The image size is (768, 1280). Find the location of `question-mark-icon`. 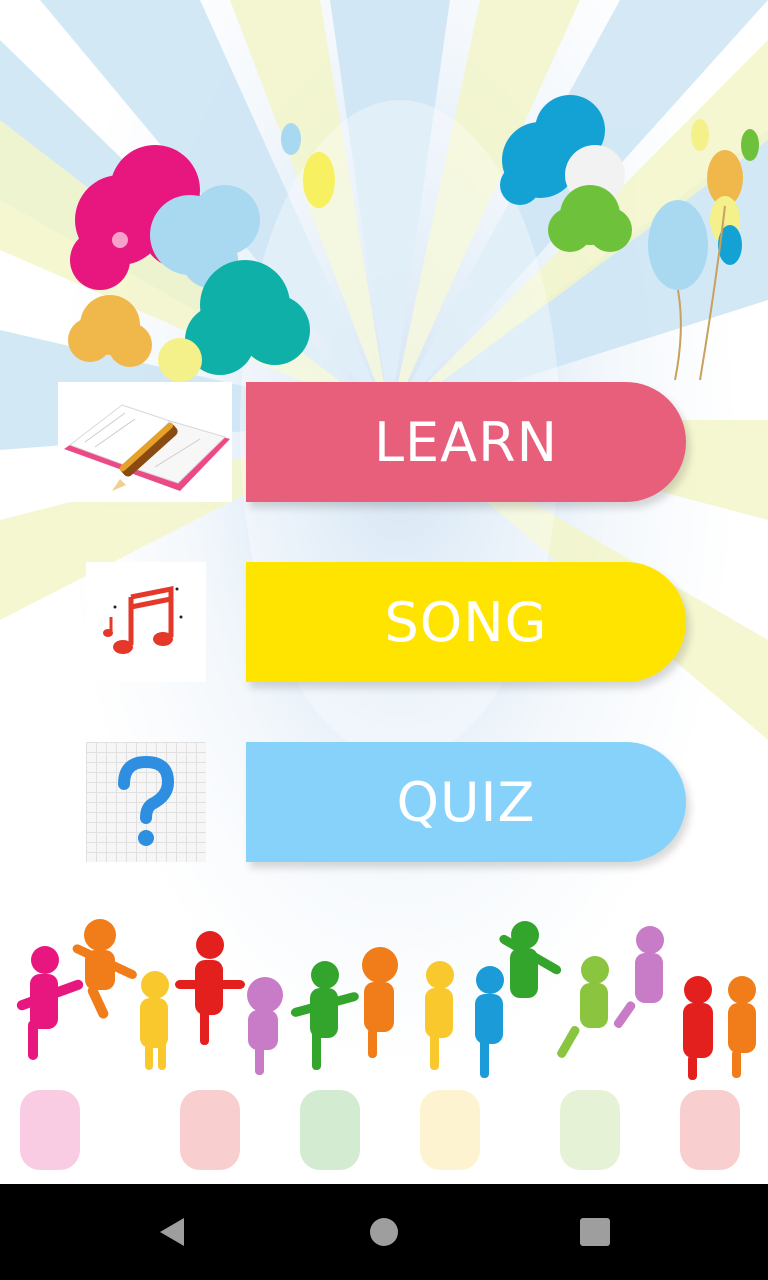

question-mark-icon is located at coordinates (146, 800).